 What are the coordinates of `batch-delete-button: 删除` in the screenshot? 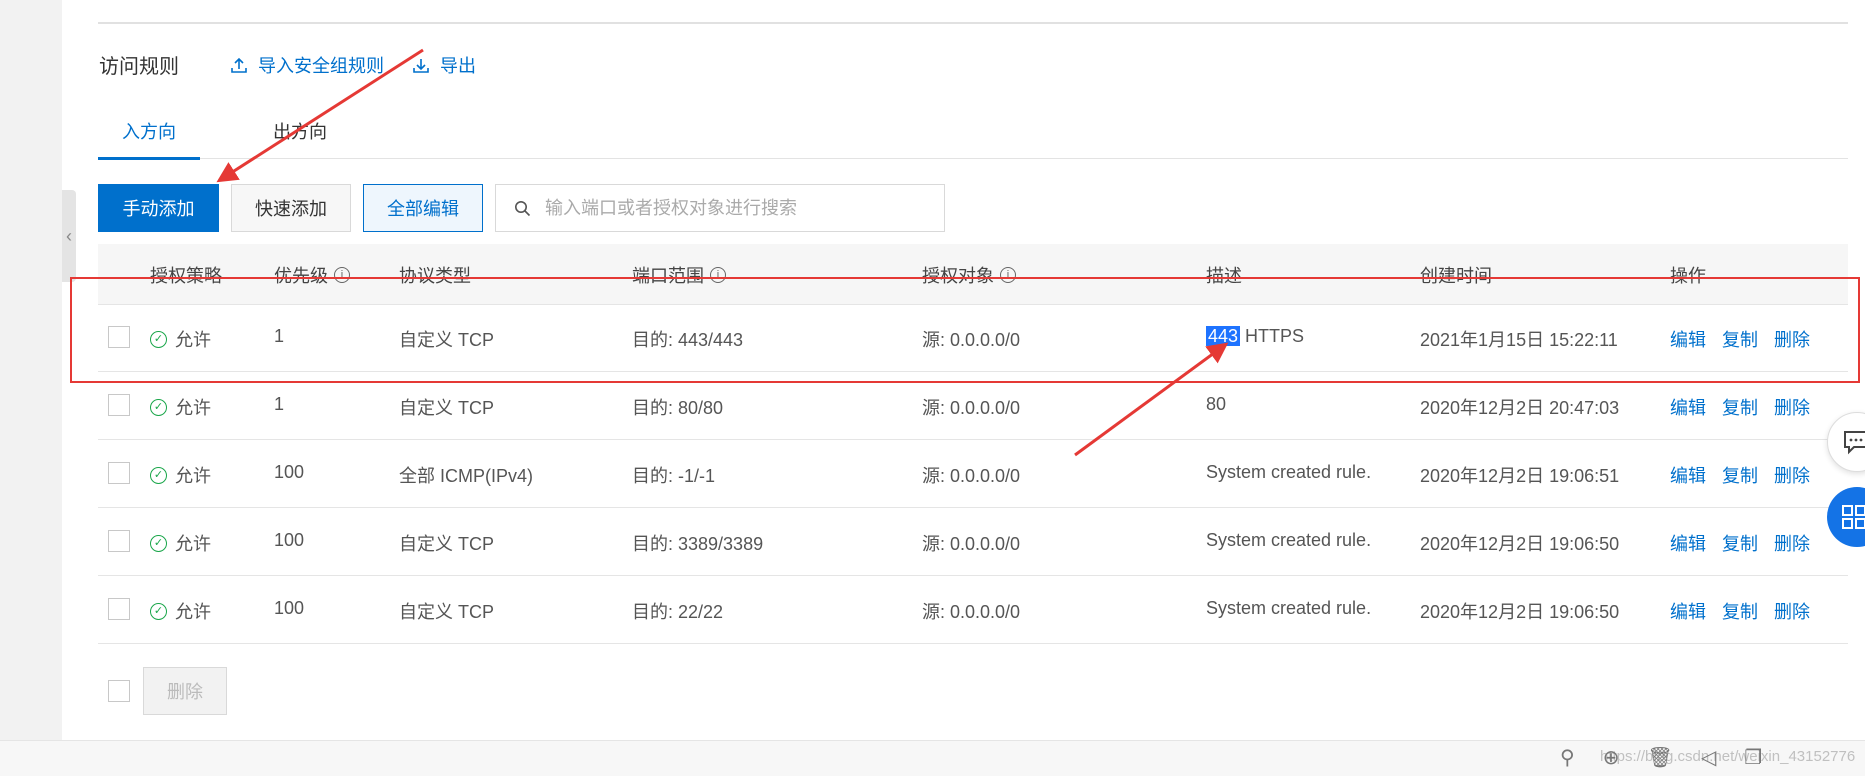 It's located at (185, 691).